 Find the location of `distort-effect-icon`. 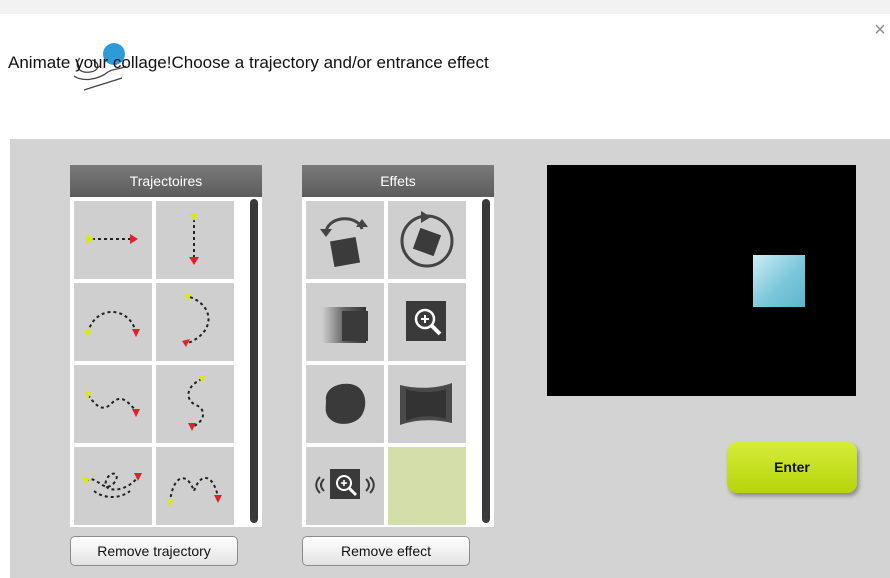

distort-effect-icon is located at coordinates (426, 404).